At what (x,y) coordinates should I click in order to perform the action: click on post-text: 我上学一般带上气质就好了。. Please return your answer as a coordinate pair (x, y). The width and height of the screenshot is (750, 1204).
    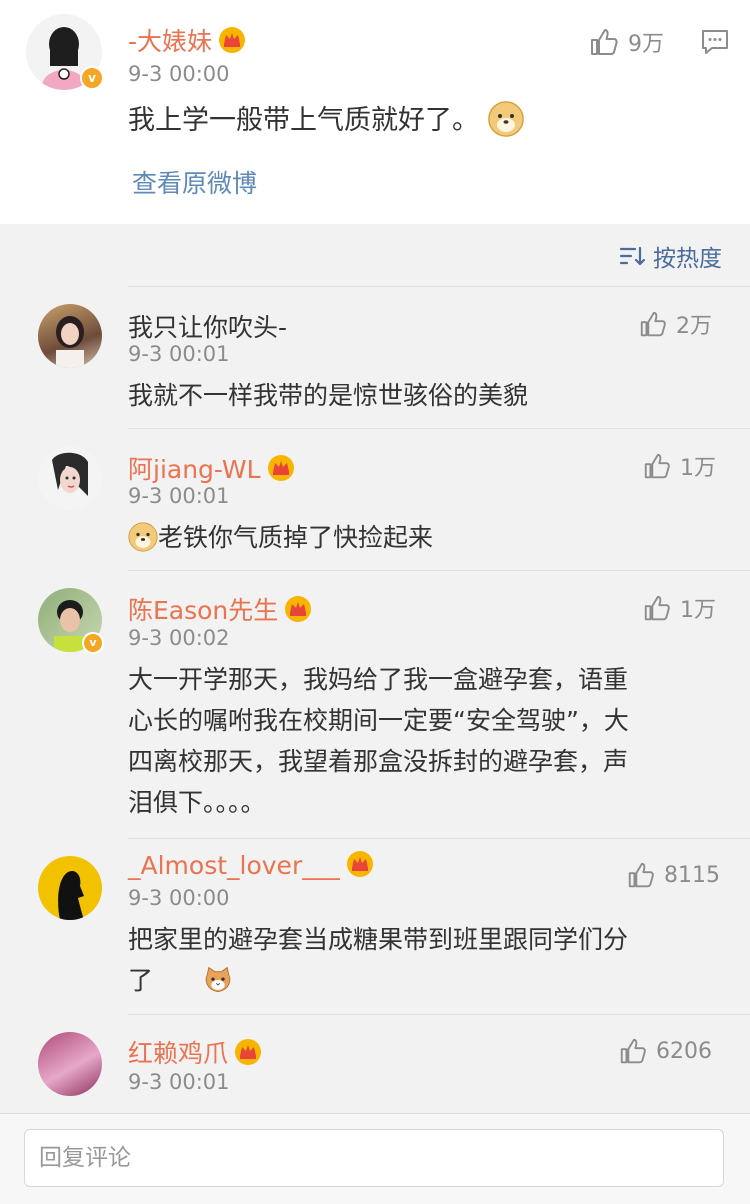
    Looking at the image, I should click on (326, 120).